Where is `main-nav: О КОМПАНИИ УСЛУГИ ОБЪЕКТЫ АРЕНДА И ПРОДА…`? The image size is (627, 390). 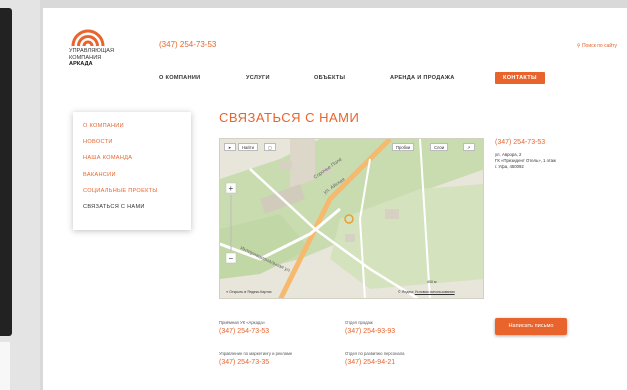
main-nav: О КОМПАНИИ УСЛУГИ ОБЪЕКТЫ АРЕНДА И ПРОДА… is located at coordinates (335, 79).